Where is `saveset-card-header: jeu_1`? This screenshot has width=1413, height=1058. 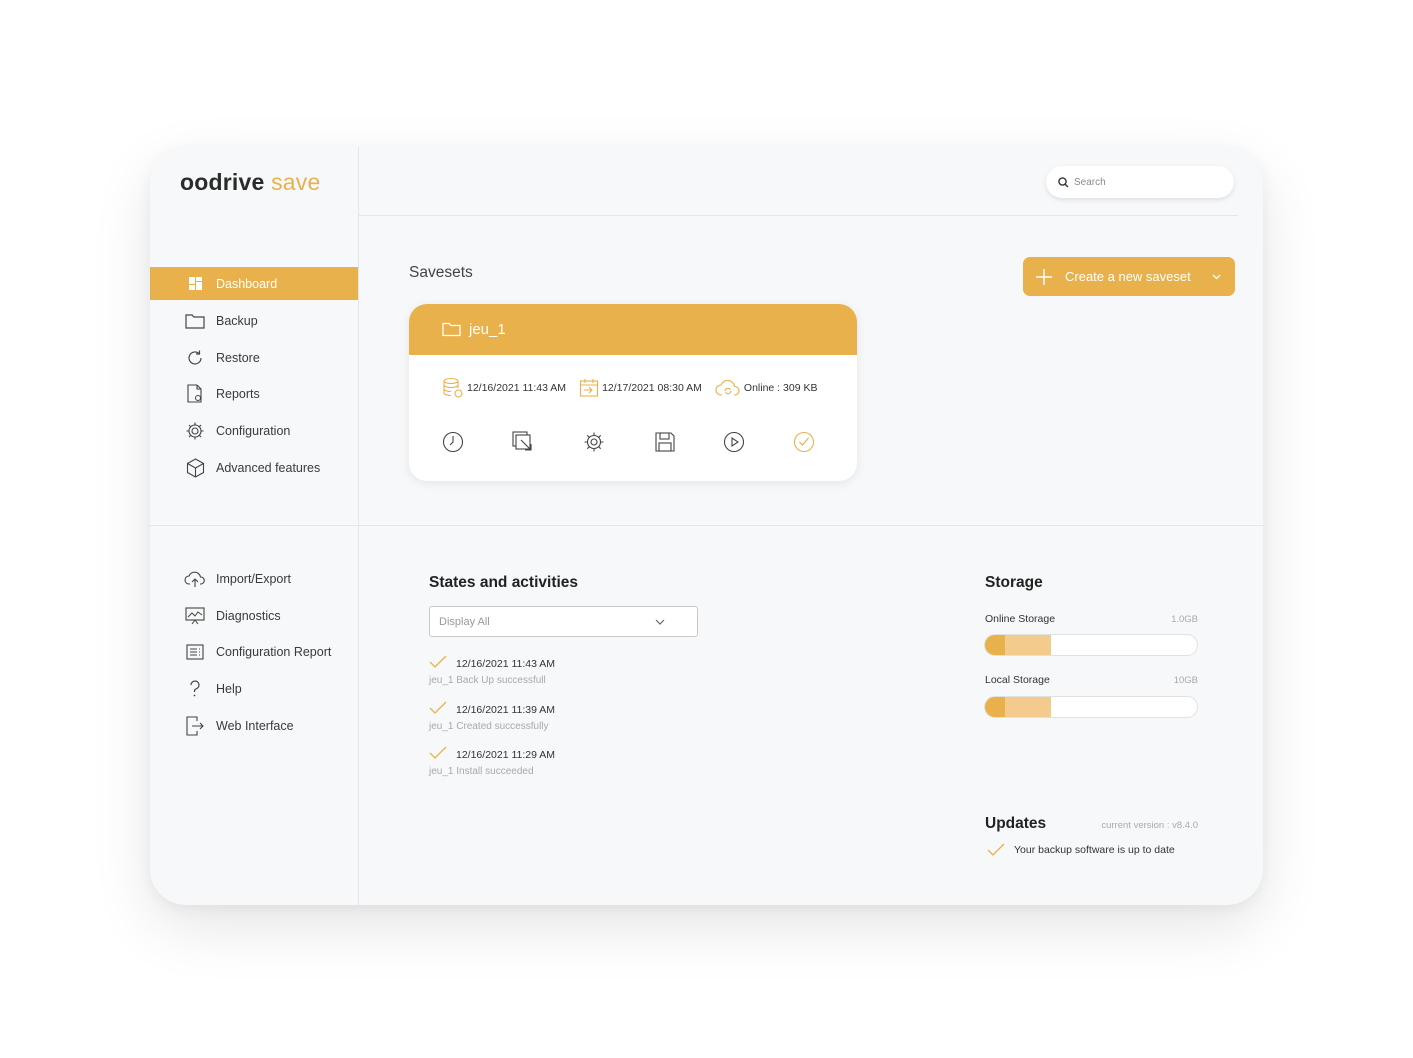
saveset-card-header: jeu_1 is located at coordinates (633, 329).